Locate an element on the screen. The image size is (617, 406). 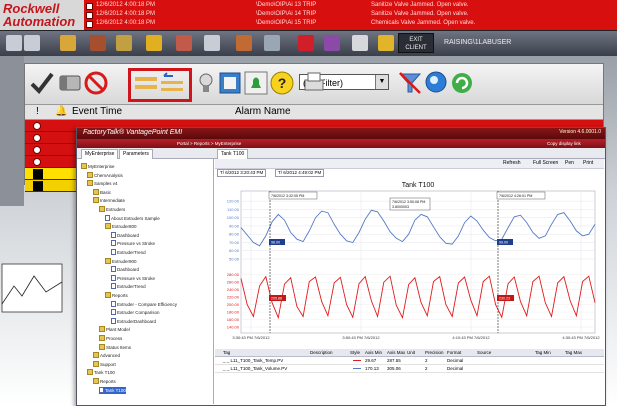
y-tick-label: 280.00 is located at coordinates (233, 274).